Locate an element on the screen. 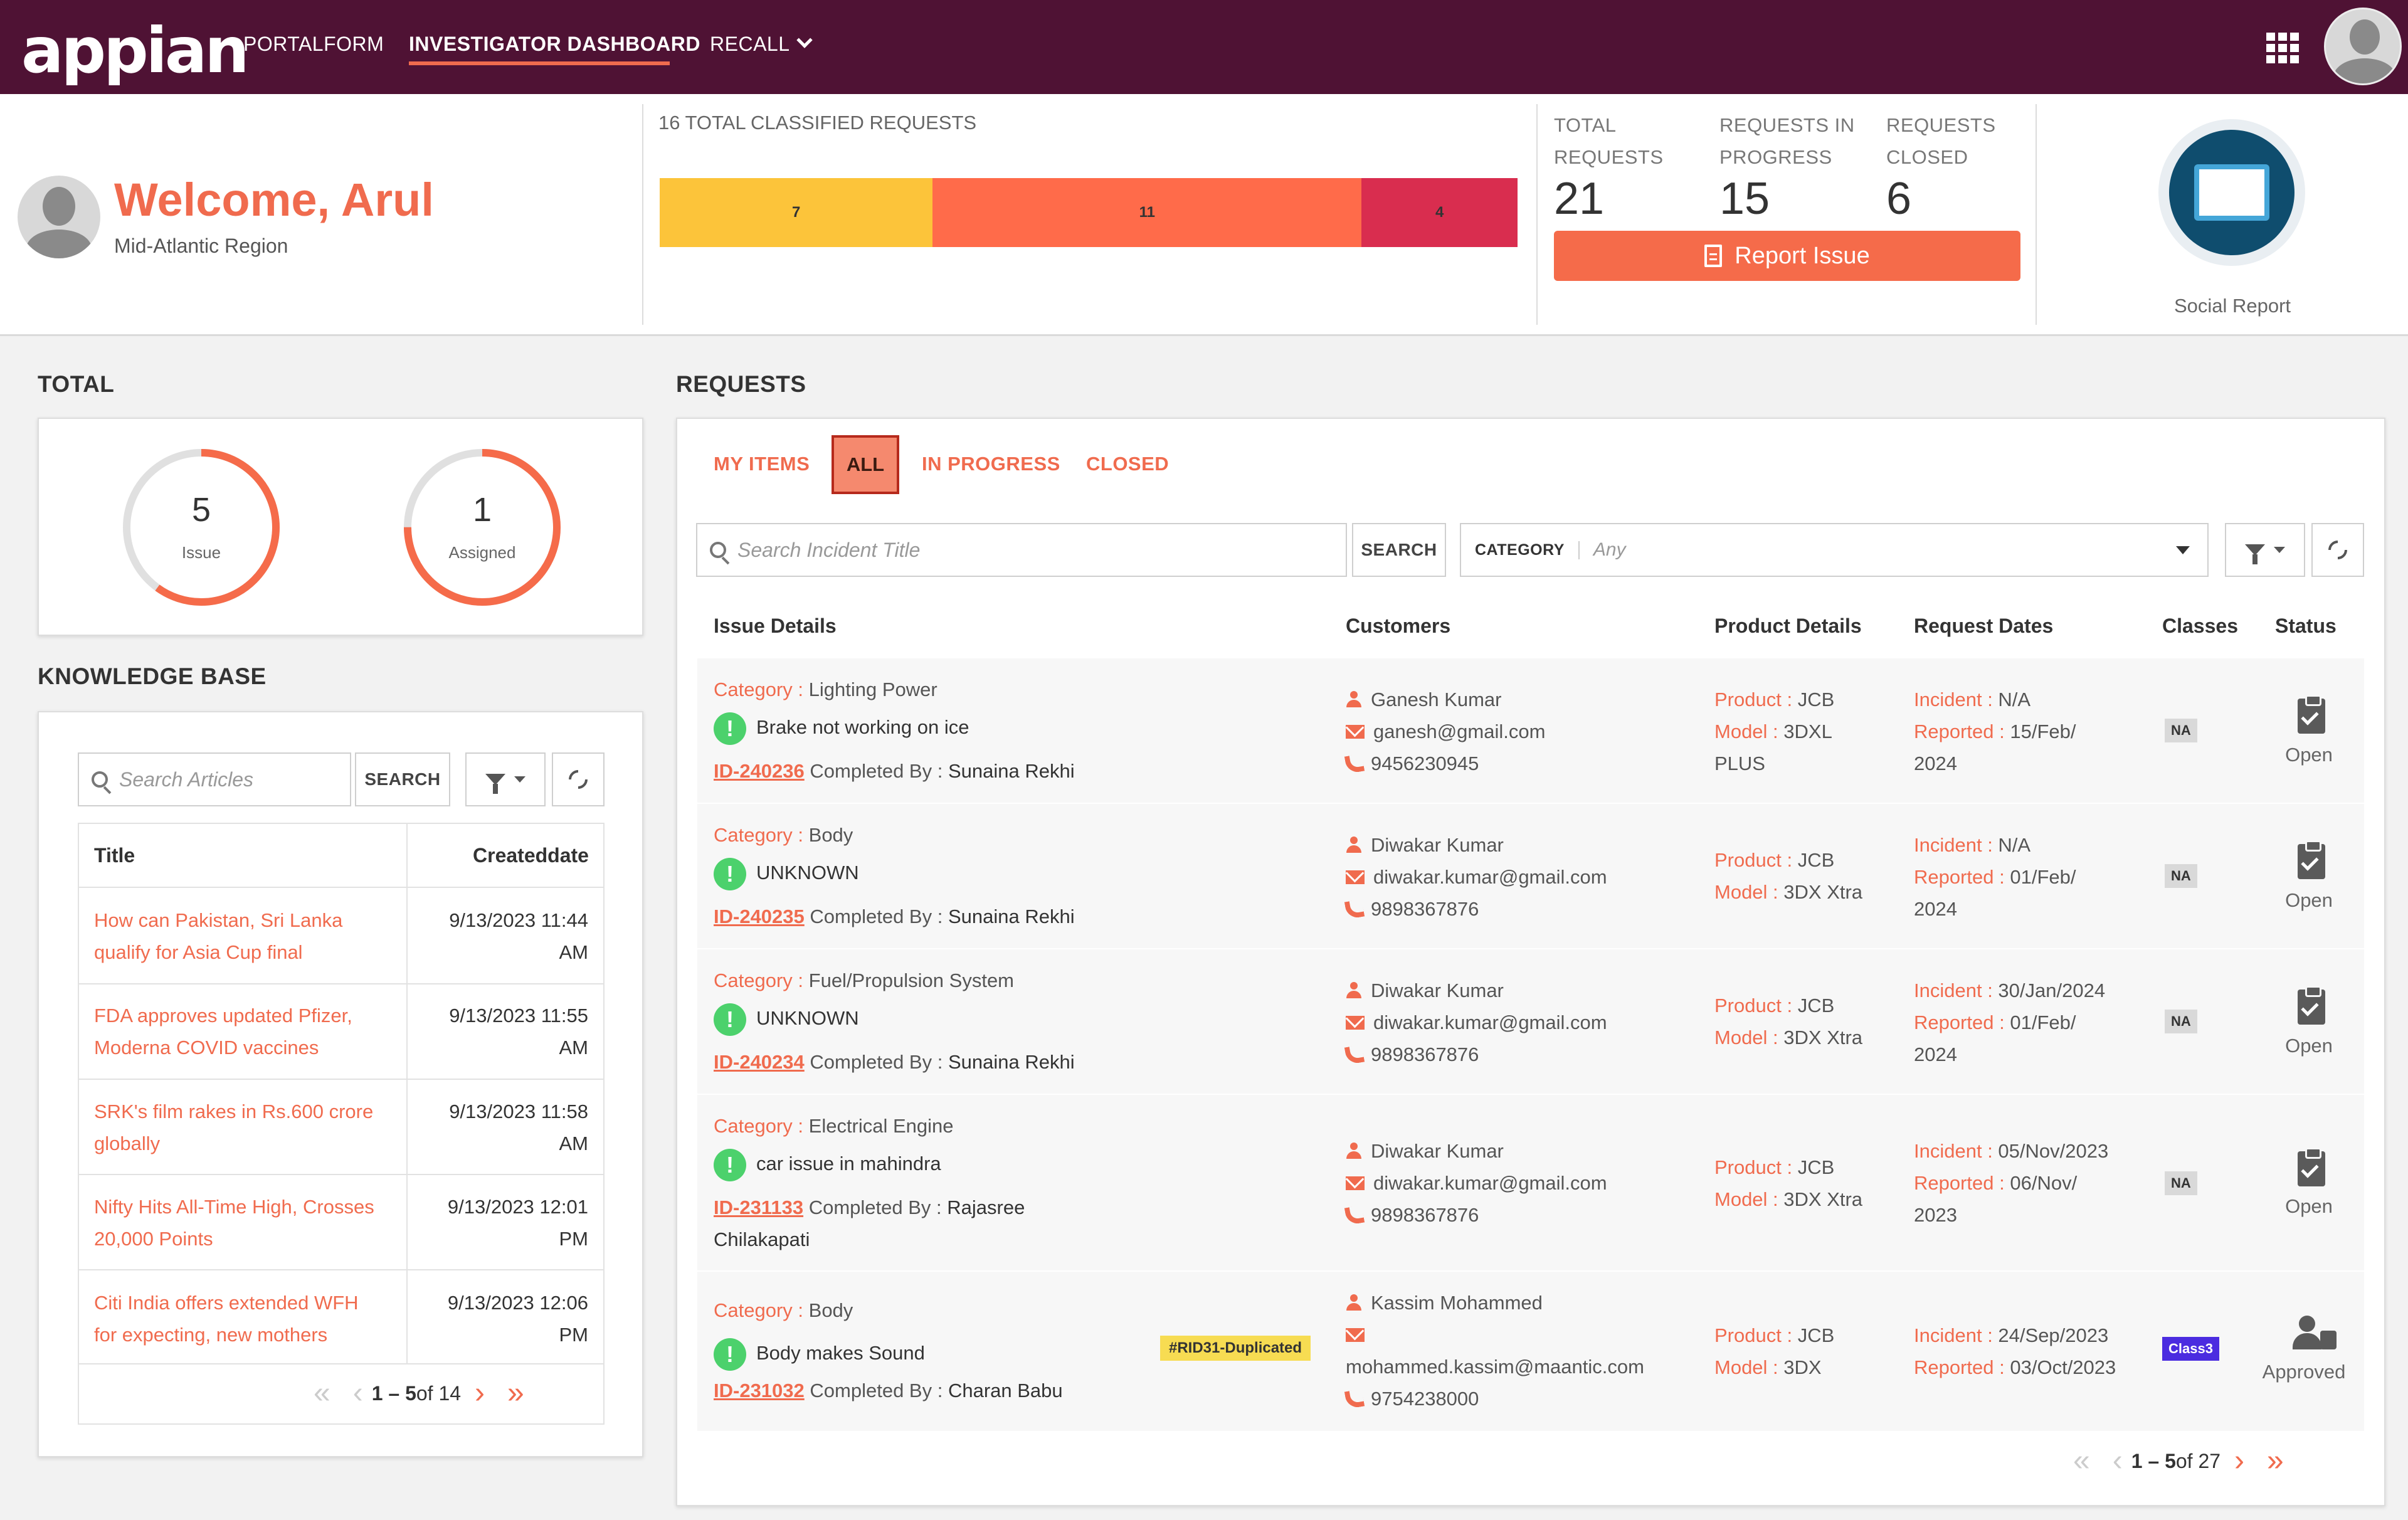  app-grid-icon is located at coordinates (2283, 48).